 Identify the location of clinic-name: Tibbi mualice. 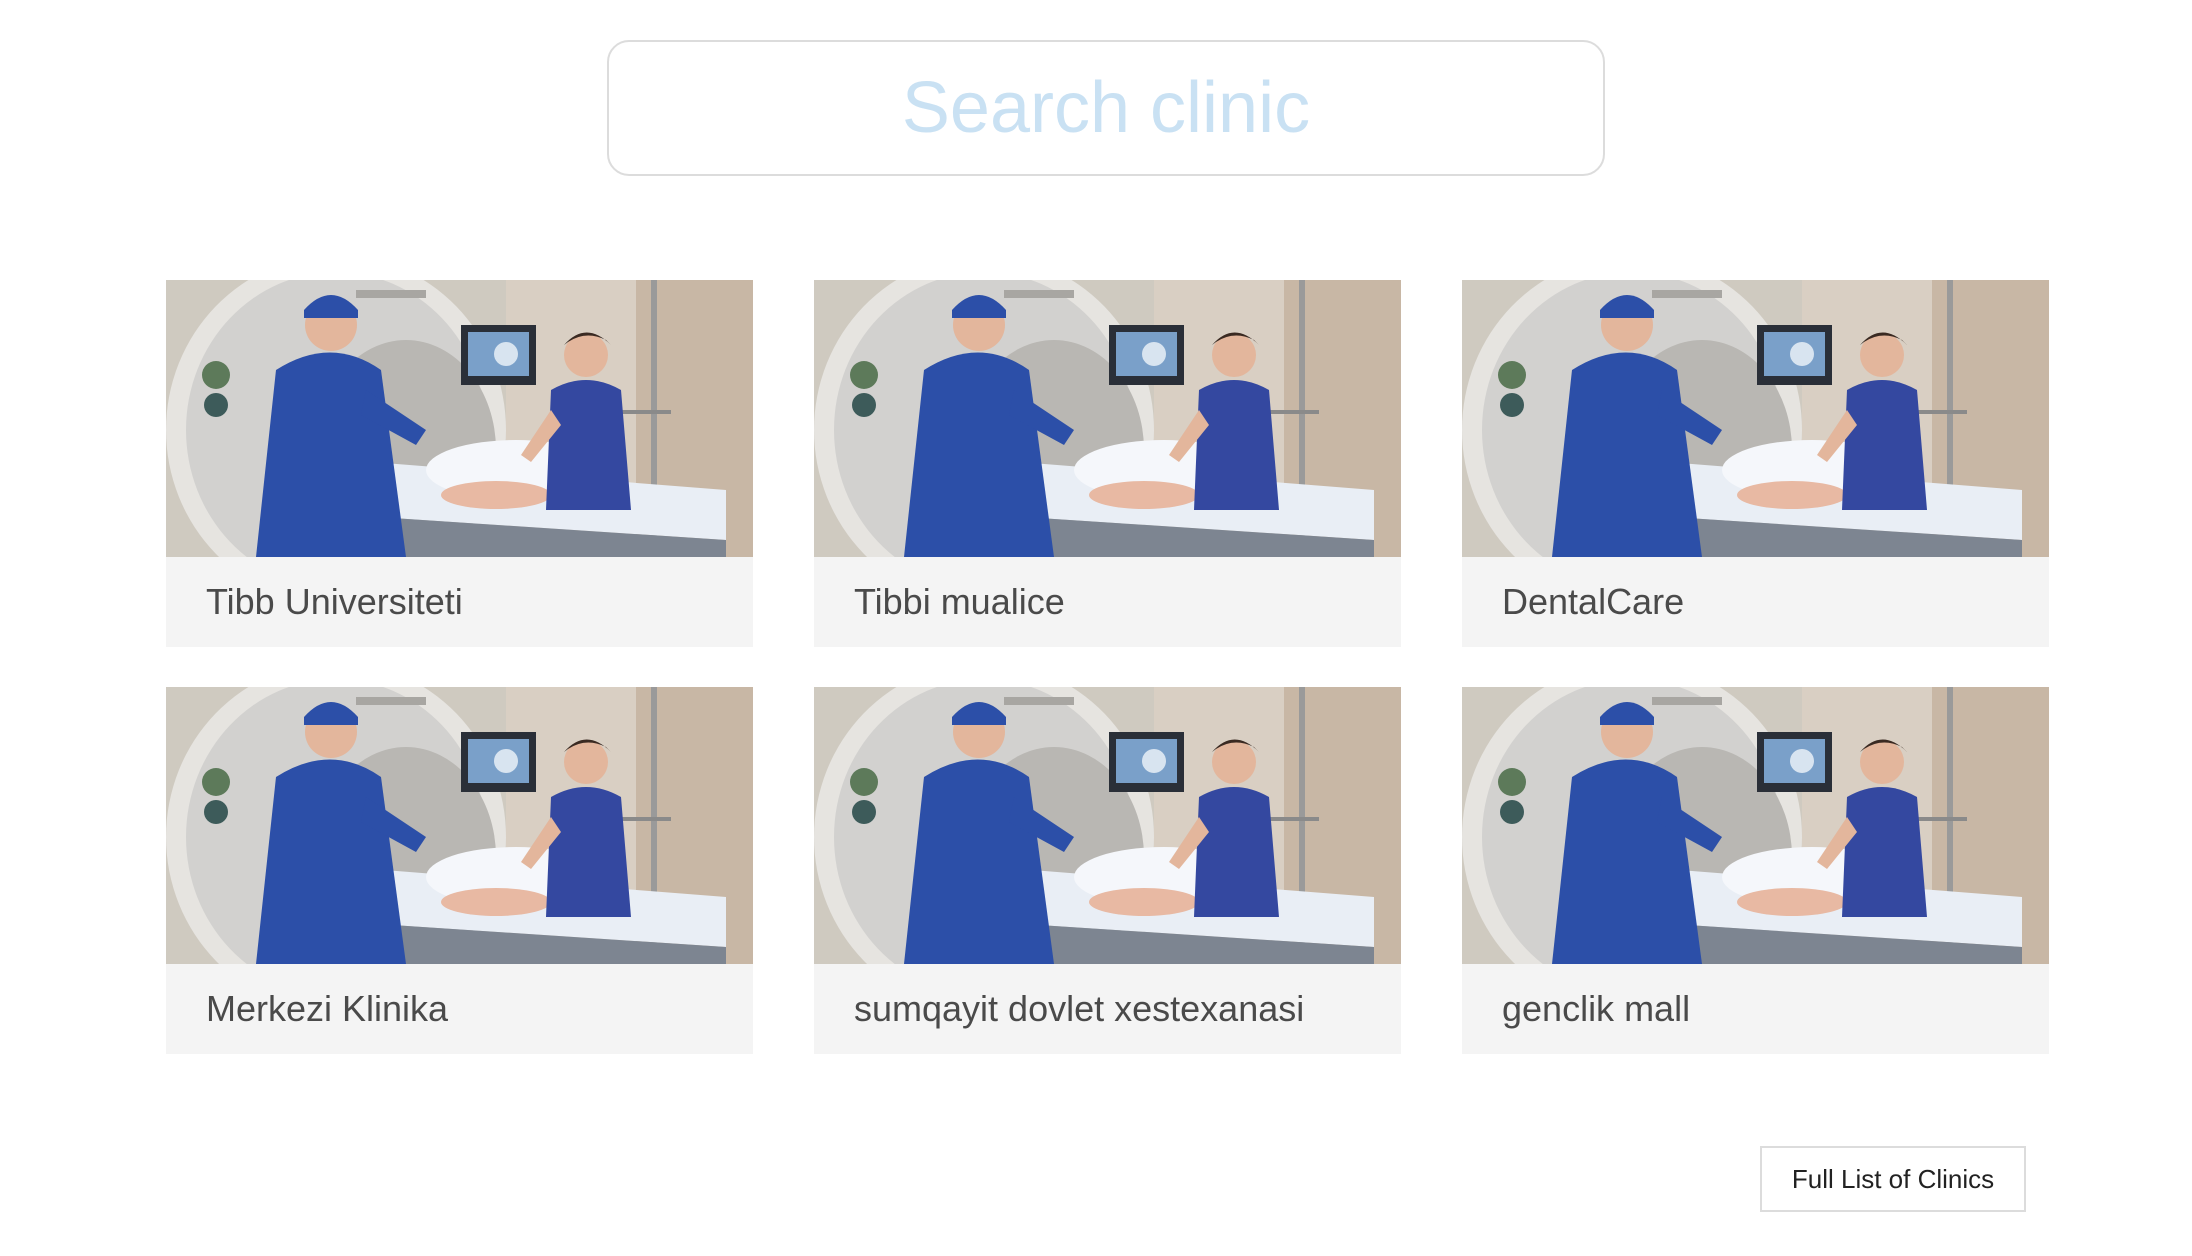
(959, 601).